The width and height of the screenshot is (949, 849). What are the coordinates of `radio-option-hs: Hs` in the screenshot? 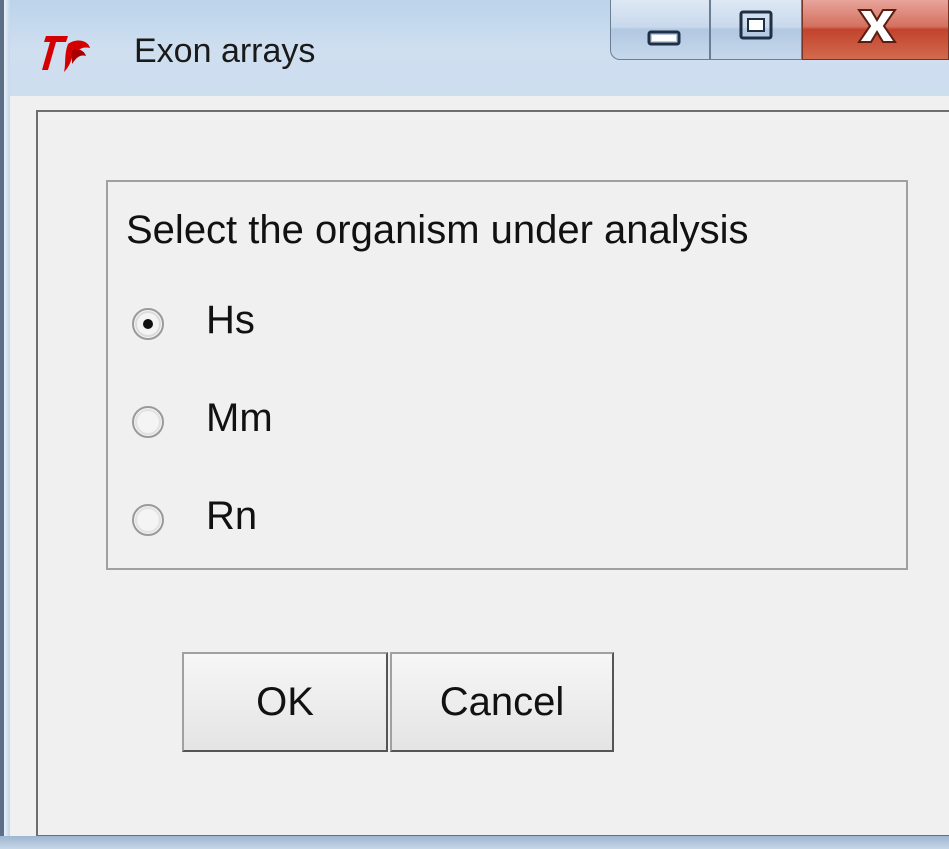 It's located at (230, 323).